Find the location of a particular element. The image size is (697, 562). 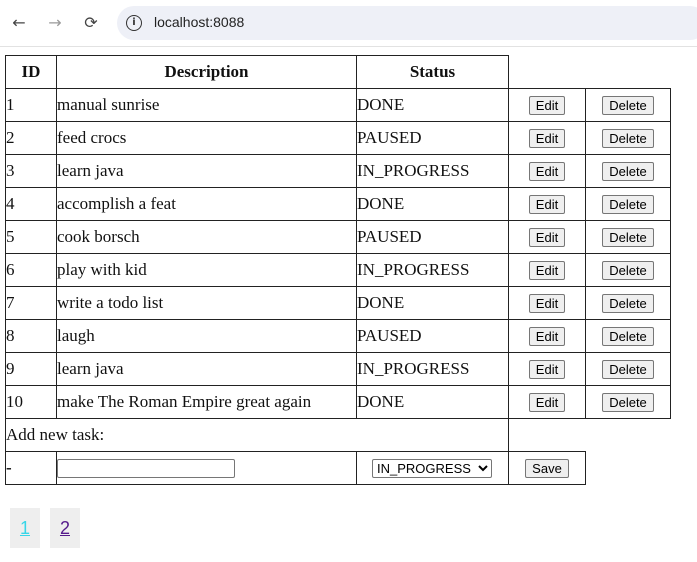

save-button: Save is located at coordinates (547, 468).